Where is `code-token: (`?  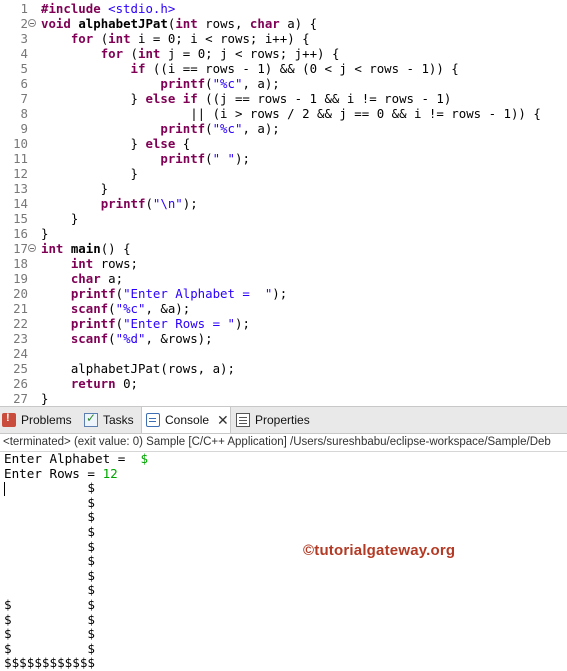 code-token: ( is located at coordinates (112, 338).